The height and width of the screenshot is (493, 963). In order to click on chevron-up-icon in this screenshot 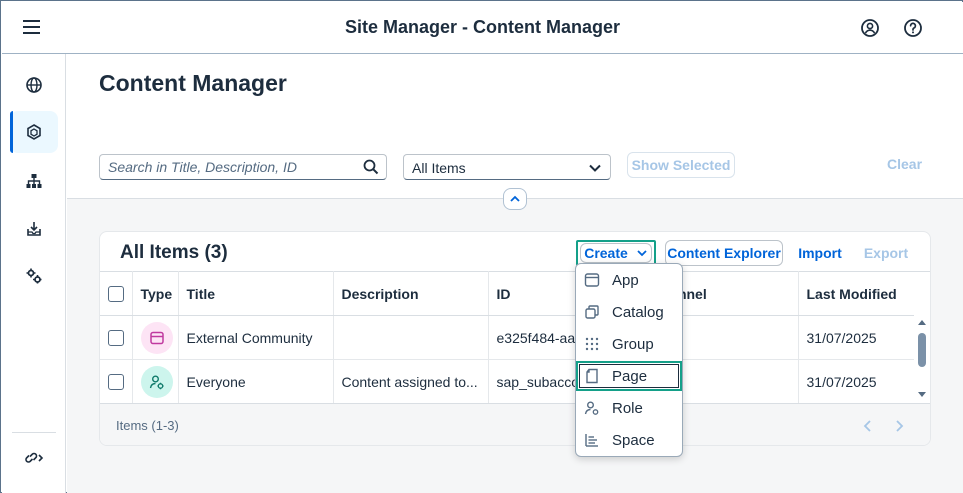, I will do `click(515, 198)`.